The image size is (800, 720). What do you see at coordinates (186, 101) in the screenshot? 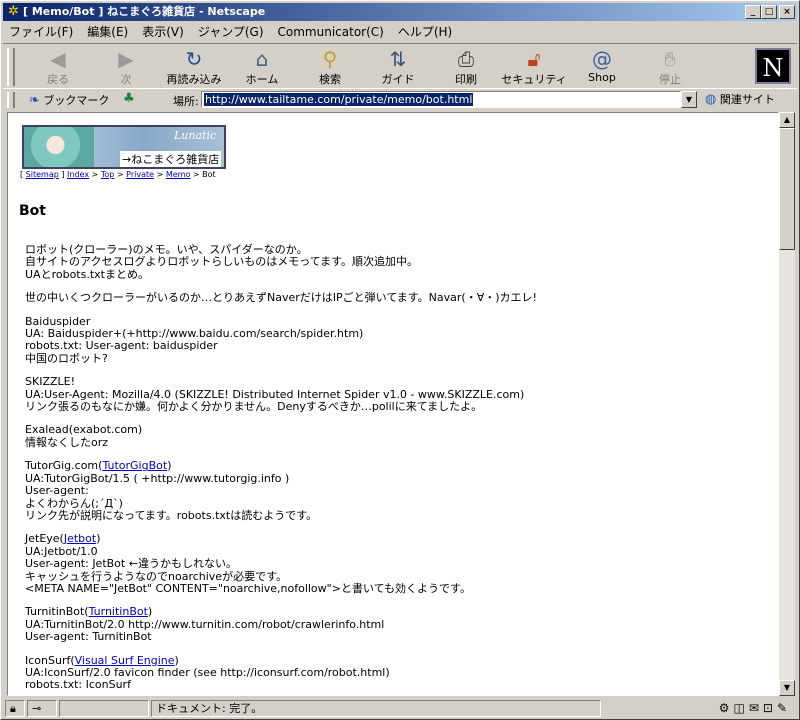
I see `location-label: 場所:` at bounding box center [186, 101].